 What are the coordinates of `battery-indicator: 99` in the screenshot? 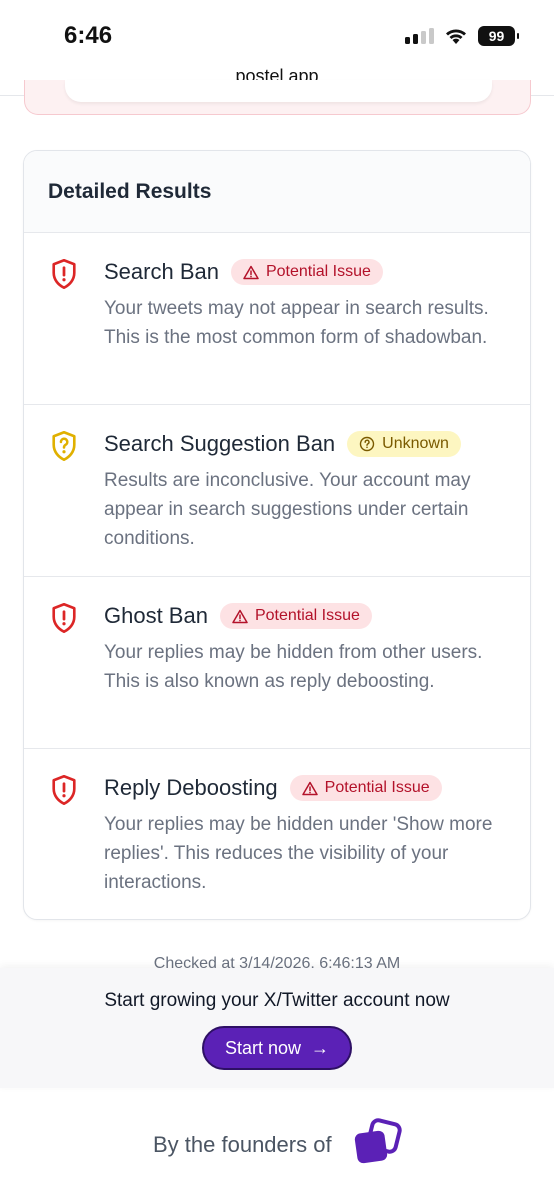 It's located at (498, 36).